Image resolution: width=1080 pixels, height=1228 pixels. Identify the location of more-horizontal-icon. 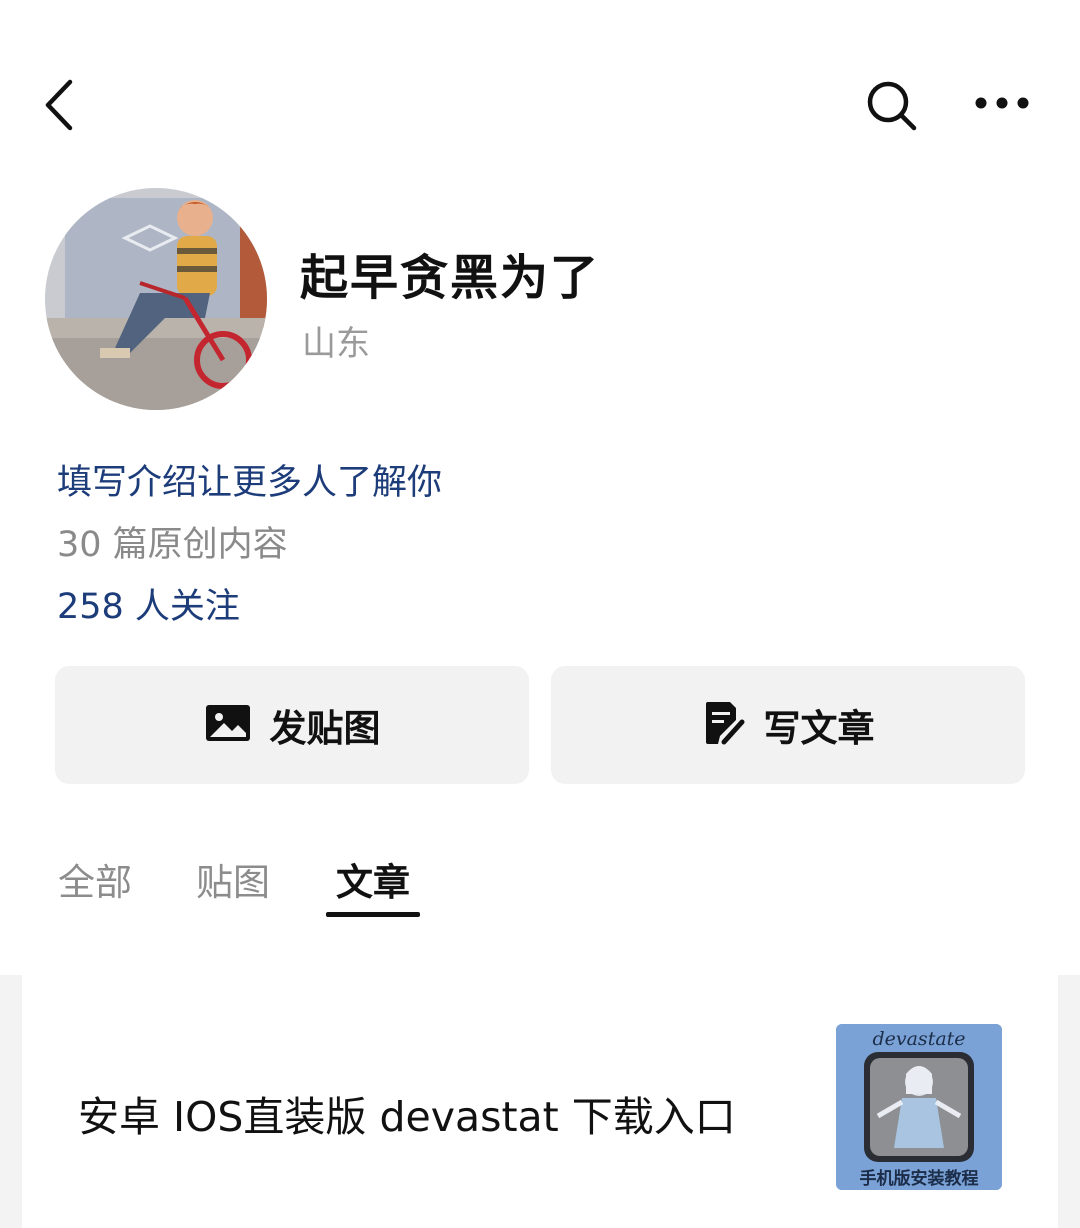
(1002, 103).